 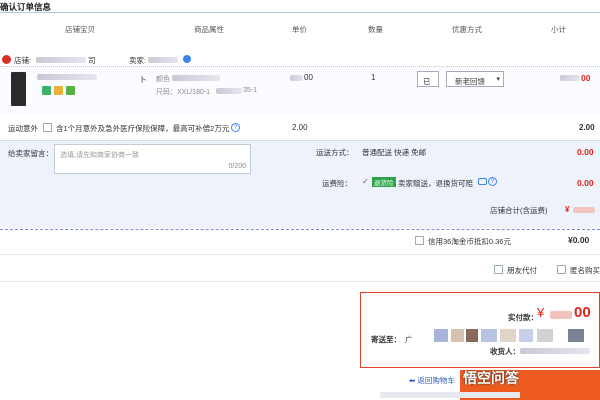 What do you see at coordinates (67, 77) in the screenshot?
I see `item-title-blurred` at bounding box center [67, 77].